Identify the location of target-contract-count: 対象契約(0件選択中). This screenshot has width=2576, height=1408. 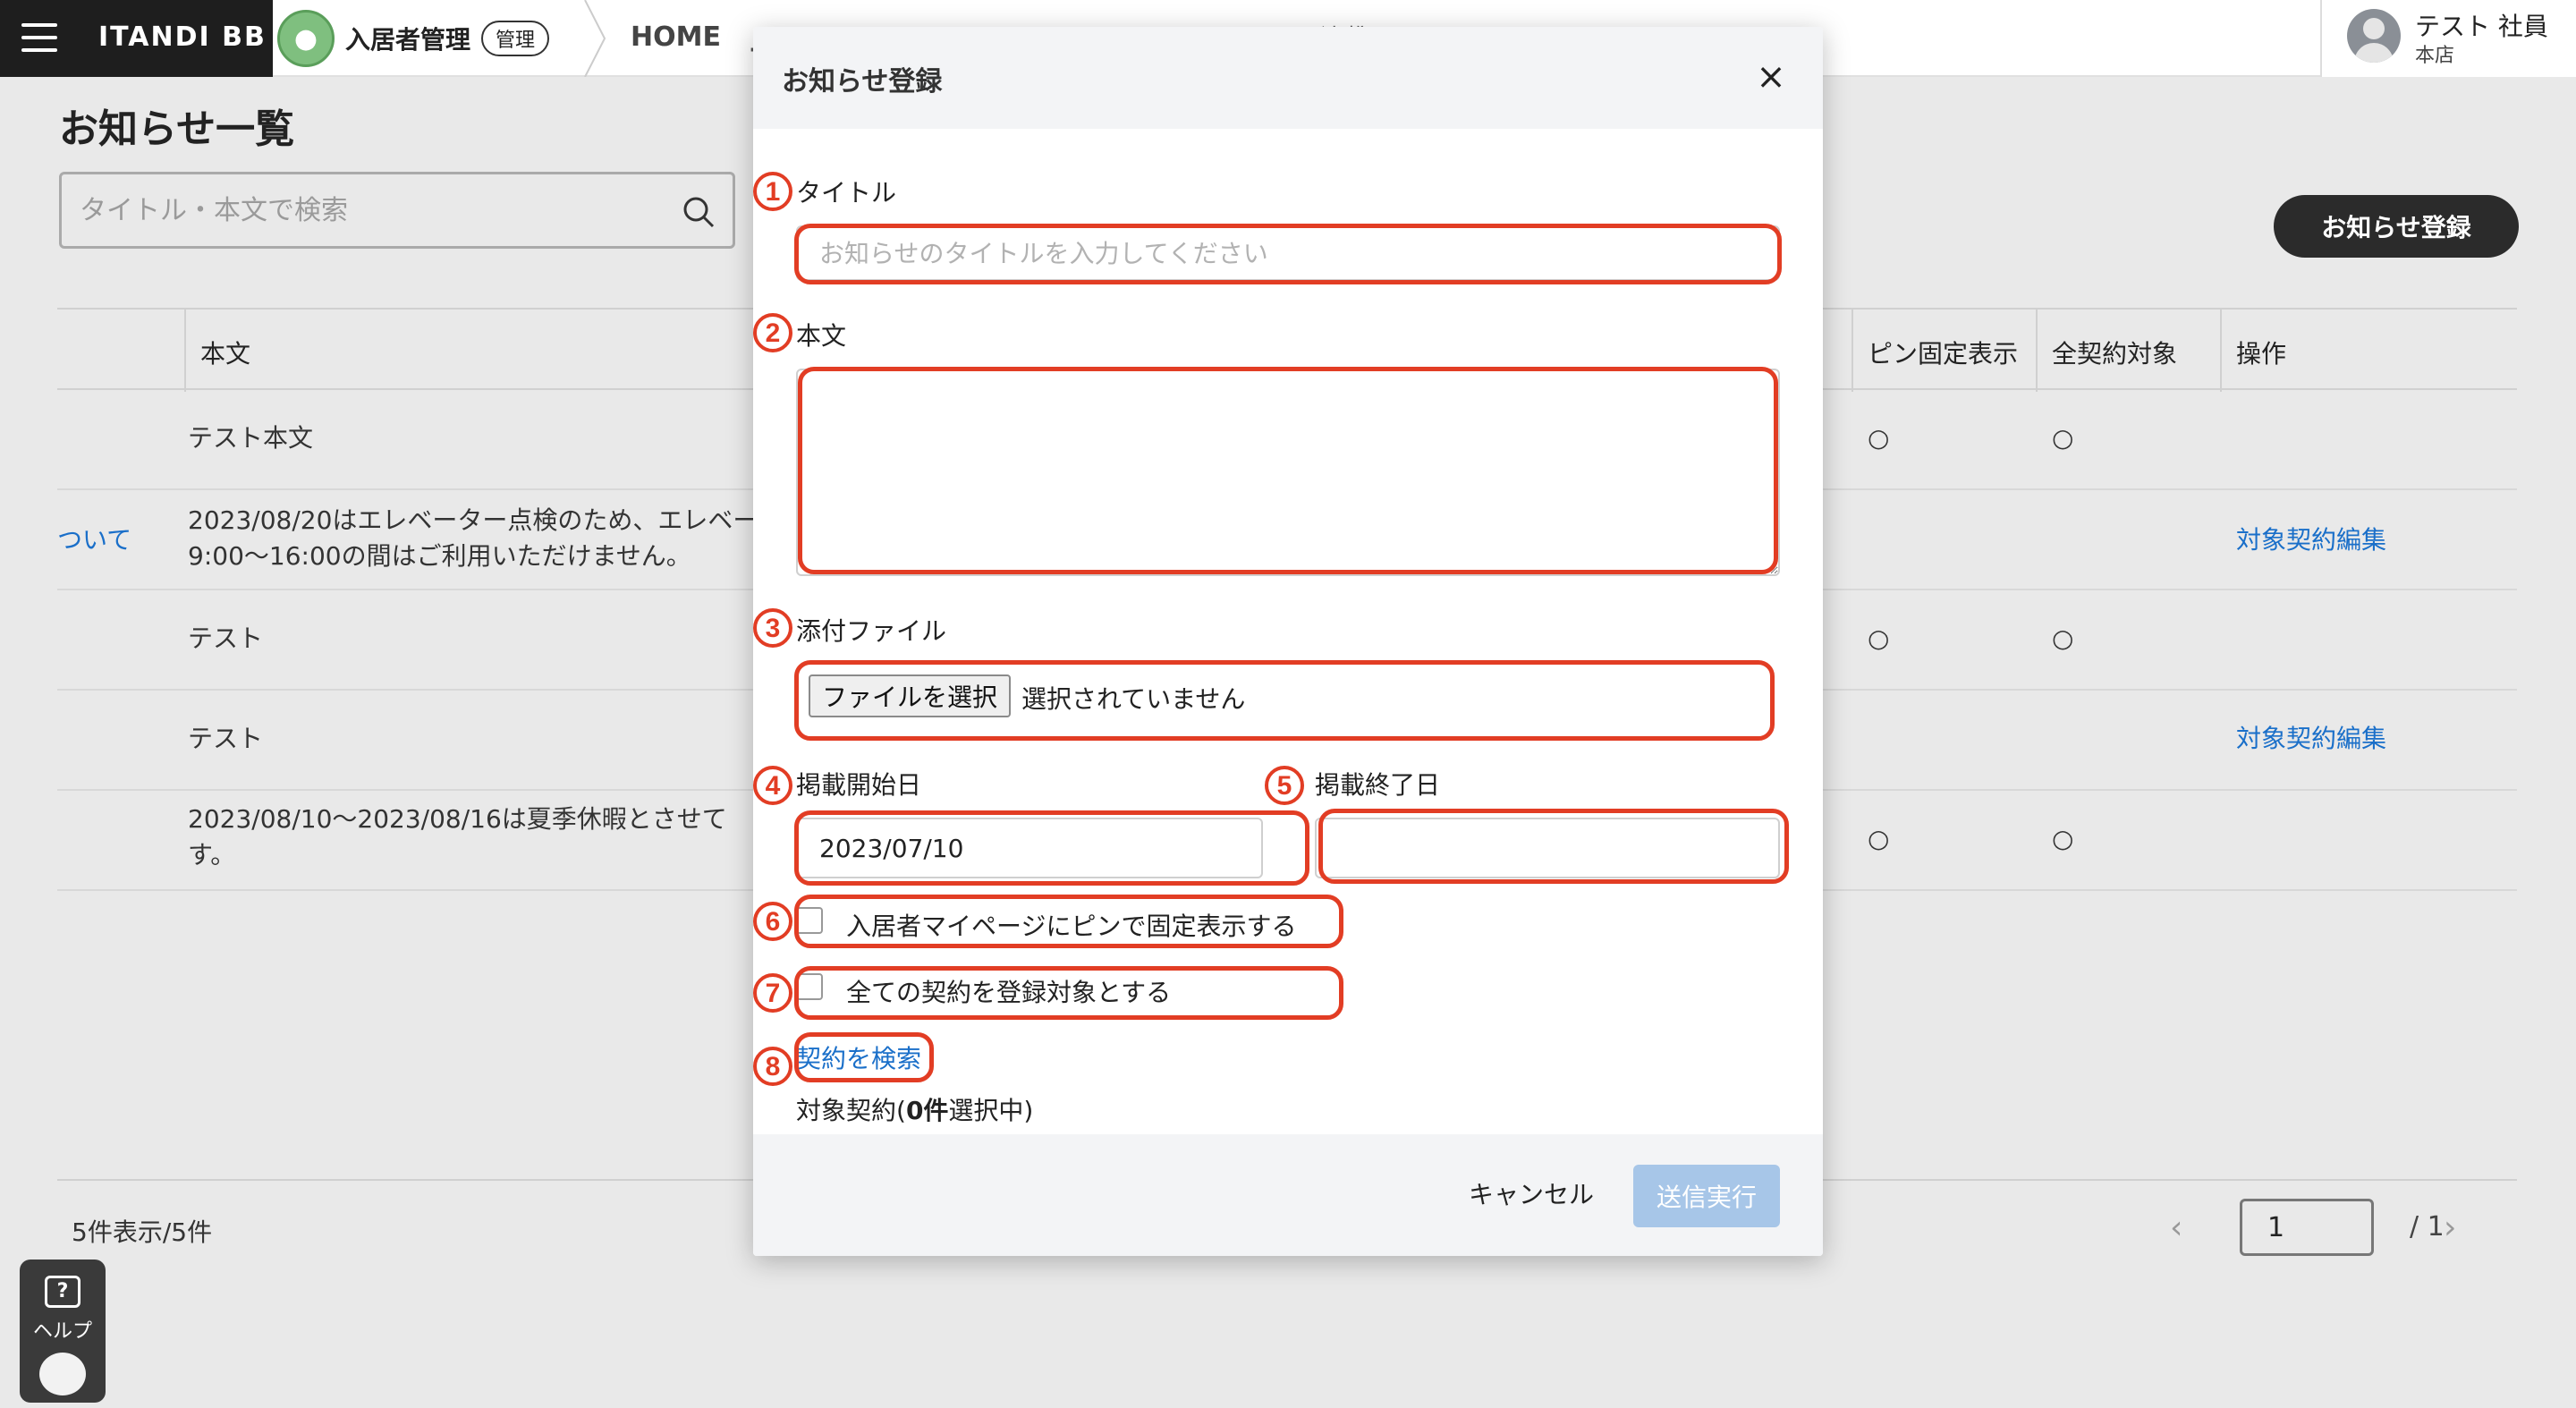
(914, 1109).